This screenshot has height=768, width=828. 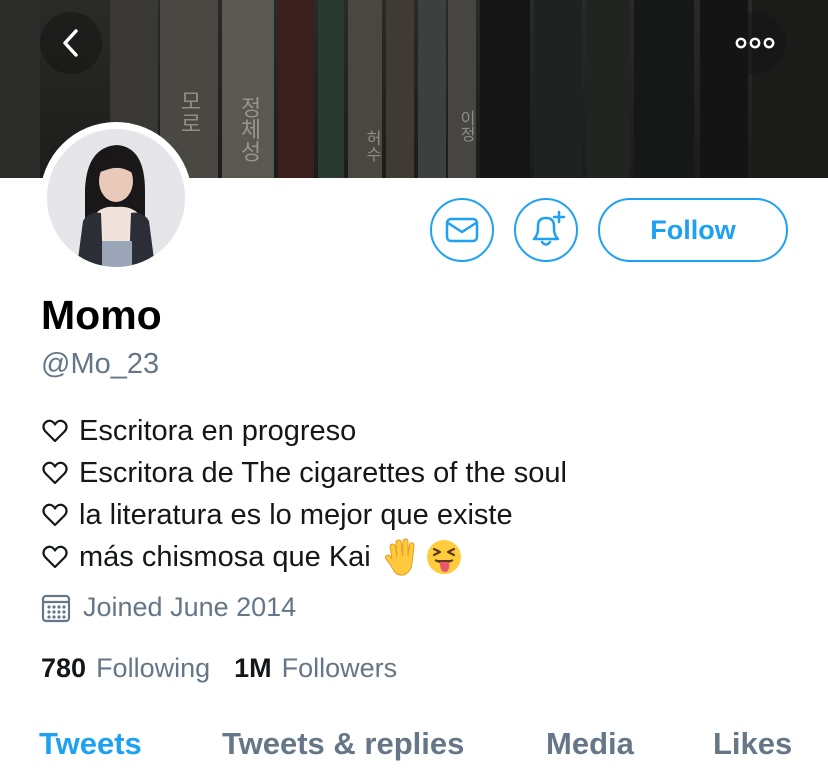 What do you see at coordinates (340, 668) in the screenshot?
I see `followers-label: Followers` at bounding box center [340, 668].